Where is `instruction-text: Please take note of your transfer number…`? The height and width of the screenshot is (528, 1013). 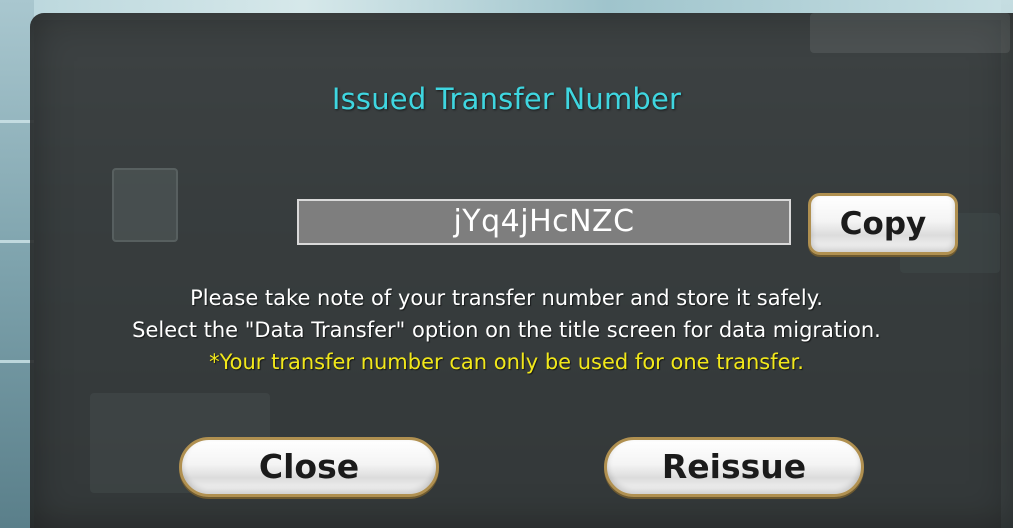 instruction-text: Please take note of your transfer number… is located at coordinates (506, 298).